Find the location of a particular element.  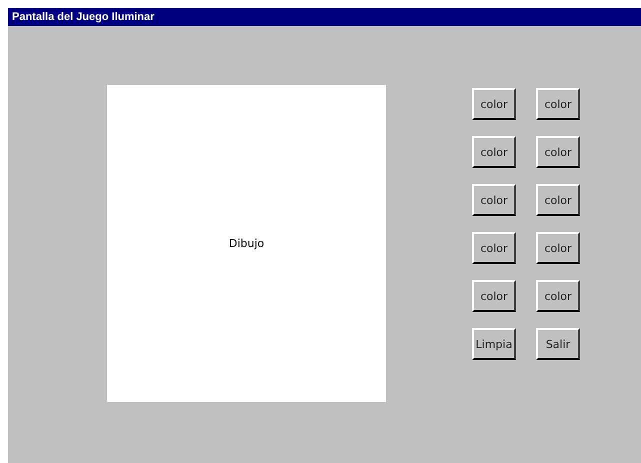

color-button: Limpia is located at coordinates (494, 344).